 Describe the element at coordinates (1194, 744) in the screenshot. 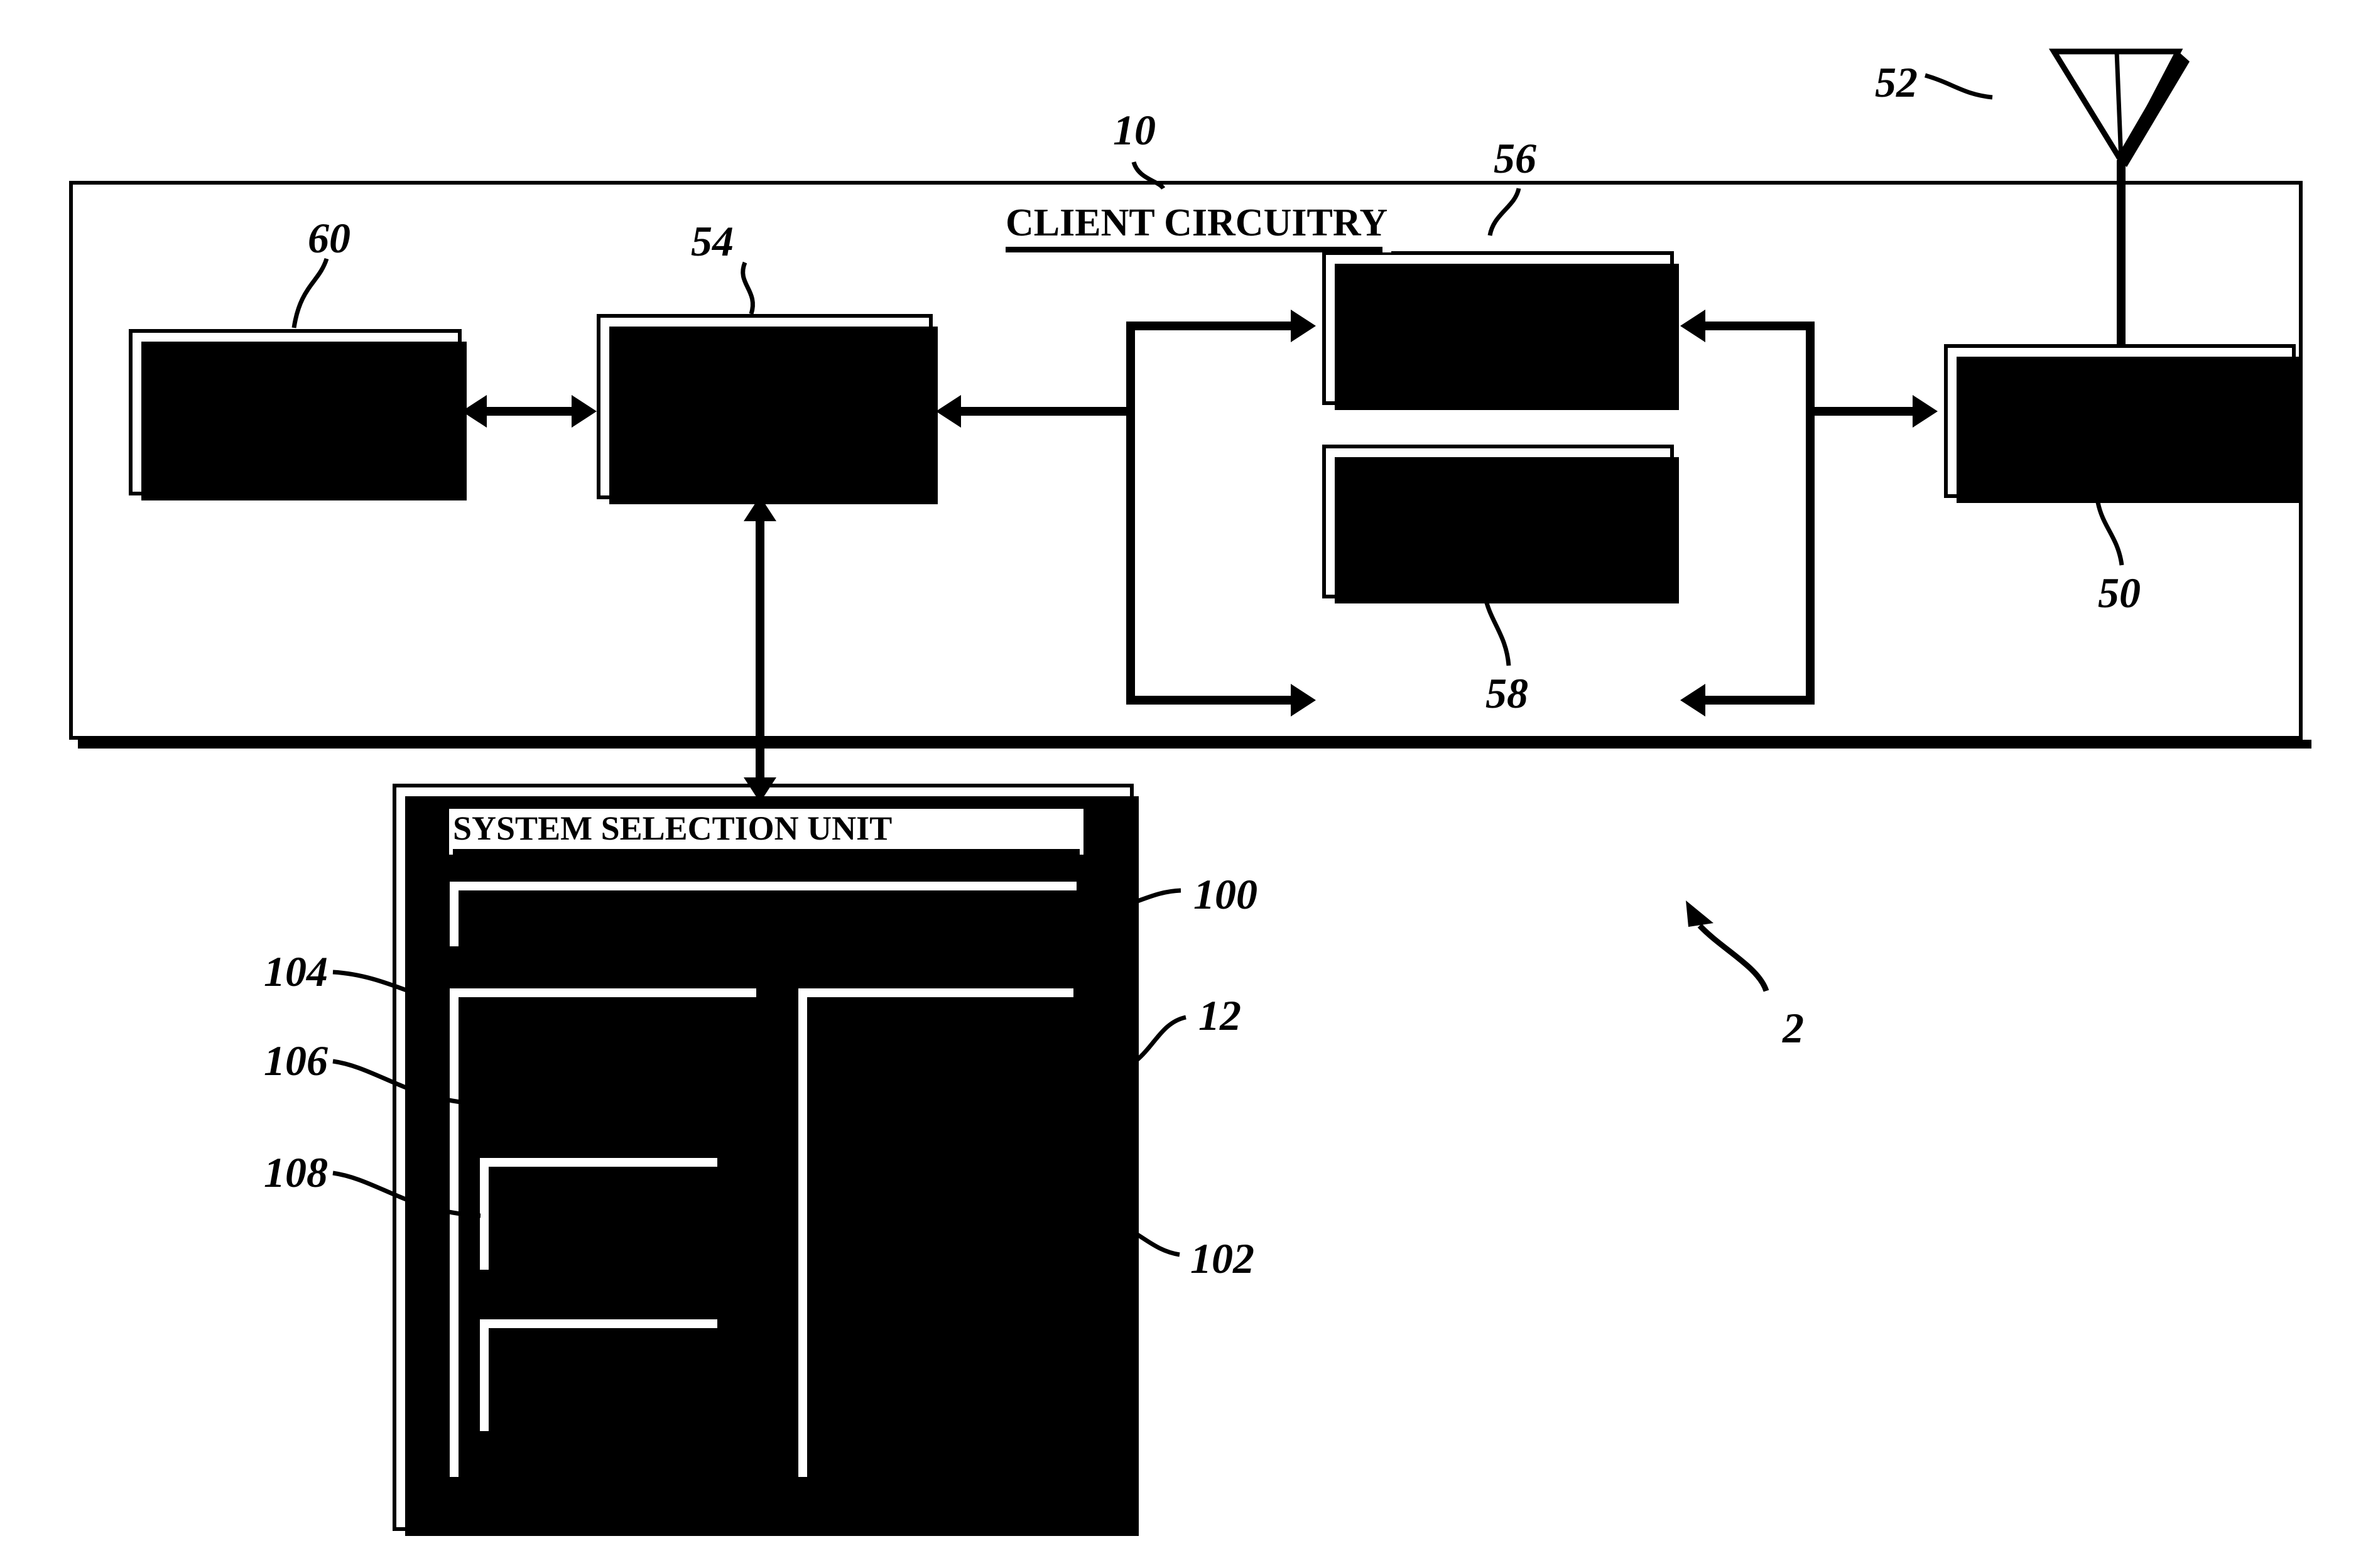

I see `client-circuitry-frame-bottom-shadow` at that location.